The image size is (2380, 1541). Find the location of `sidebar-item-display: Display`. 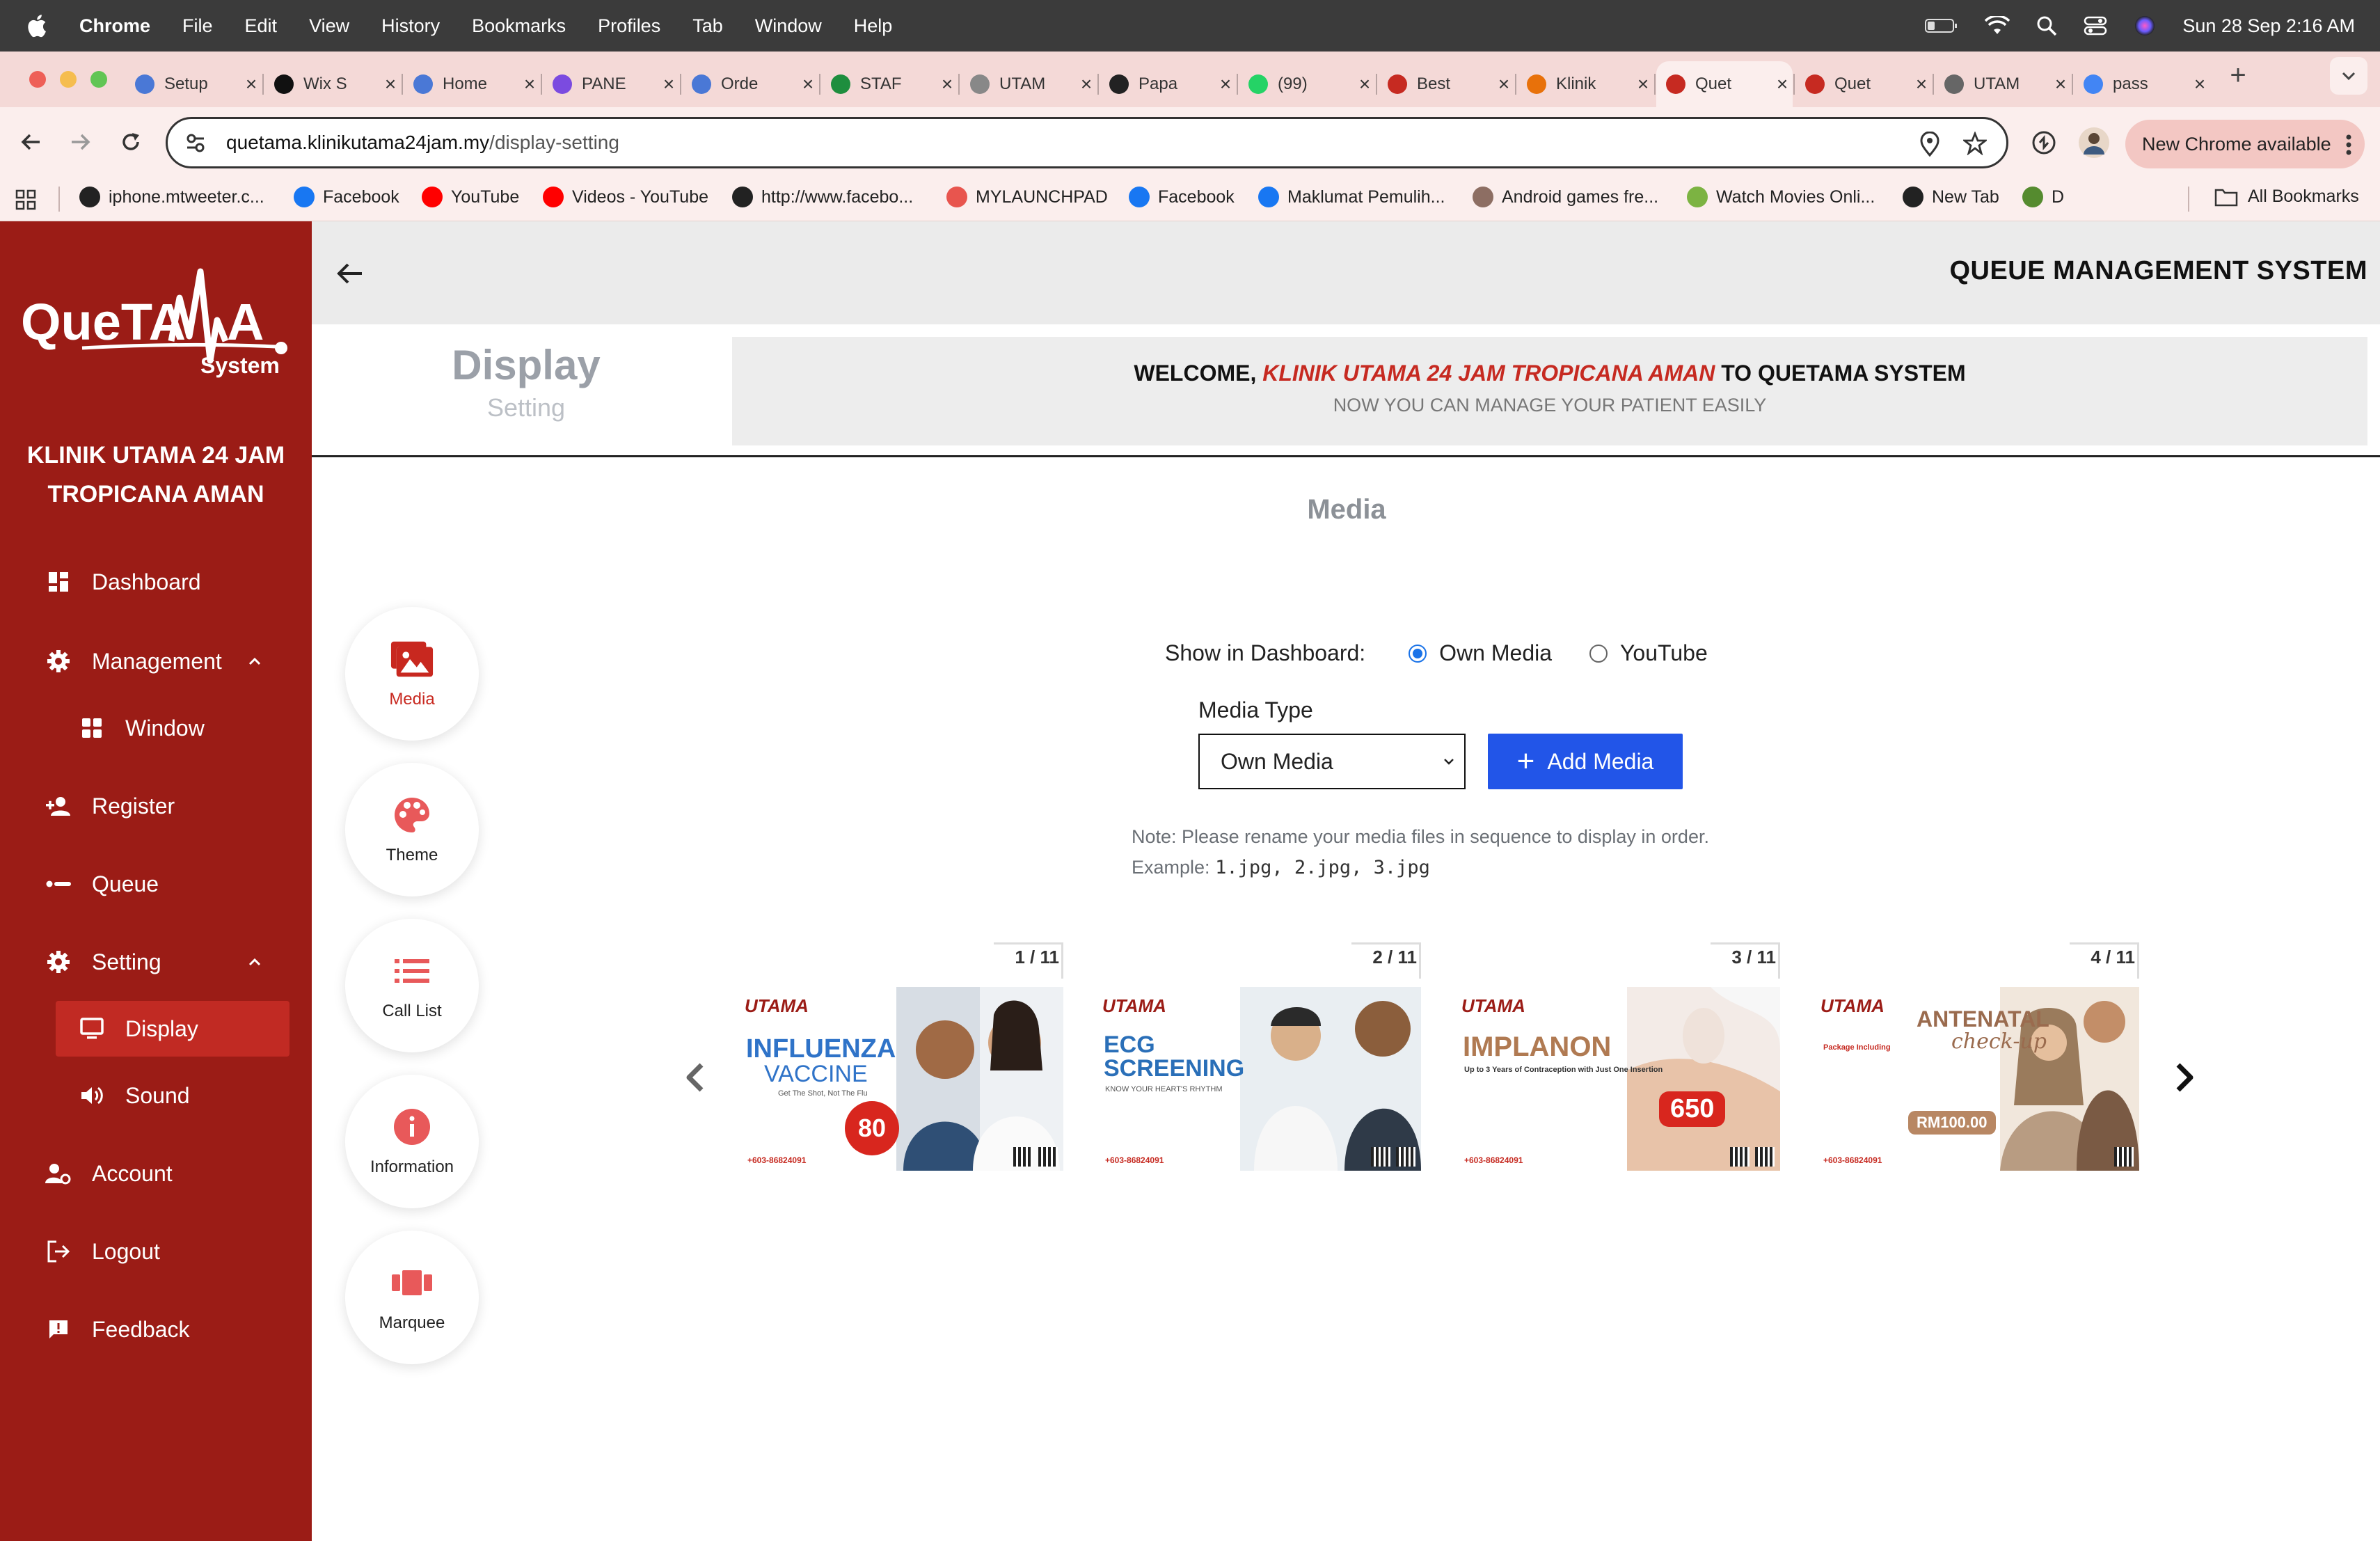

sidebar-item-display: Display is located at coordinates (172, 1029).